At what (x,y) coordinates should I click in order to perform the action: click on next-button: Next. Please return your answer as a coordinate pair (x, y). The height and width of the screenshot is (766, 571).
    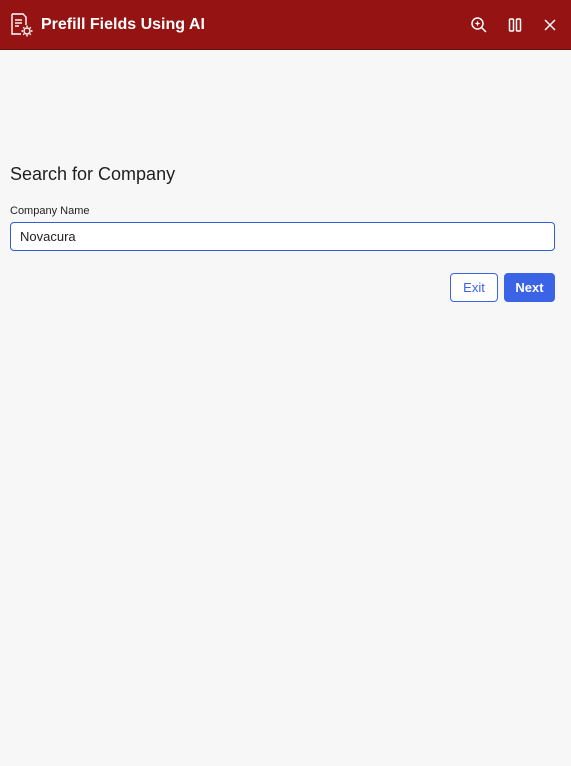
    Looking at the image, I should click on (529, 287).